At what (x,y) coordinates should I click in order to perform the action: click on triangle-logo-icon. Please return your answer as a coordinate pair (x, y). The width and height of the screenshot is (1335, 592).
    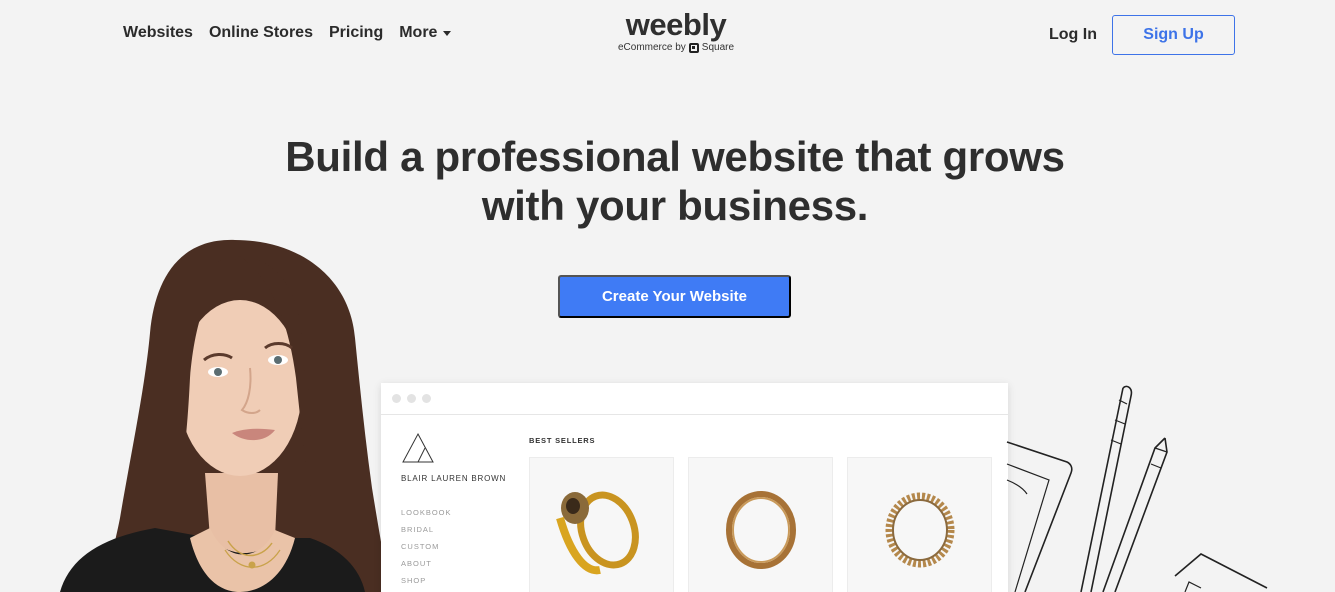
    Looking at the image, I should click on (418, 447).